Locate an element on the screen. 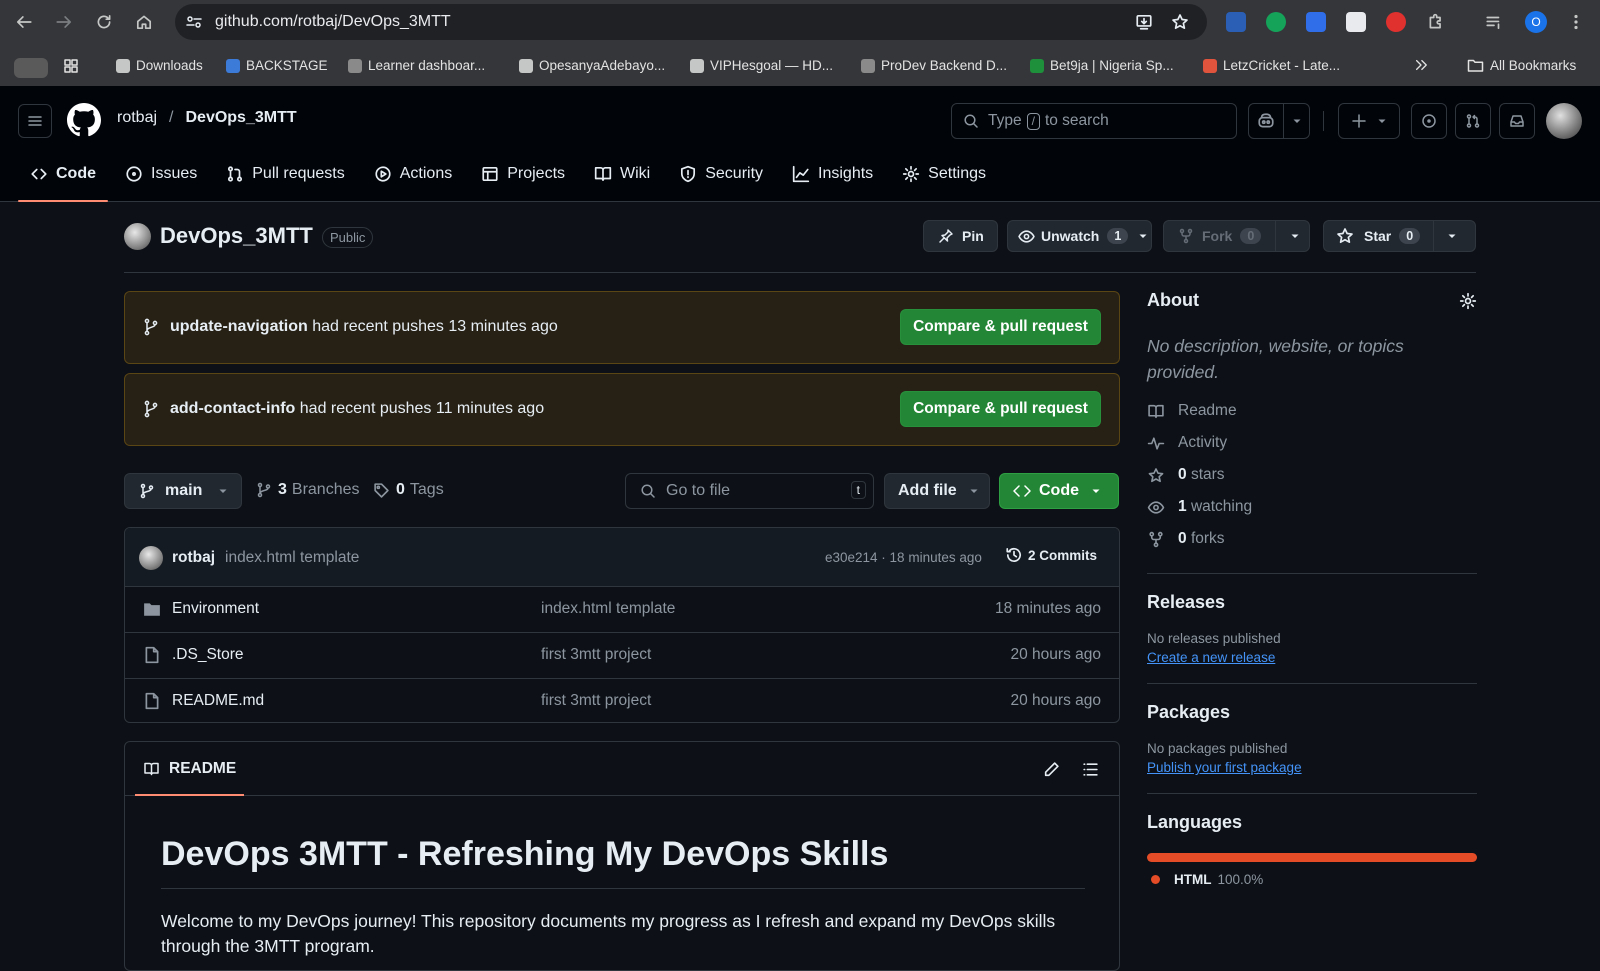  branches-label: Branches is located at coordinates (325, 489).